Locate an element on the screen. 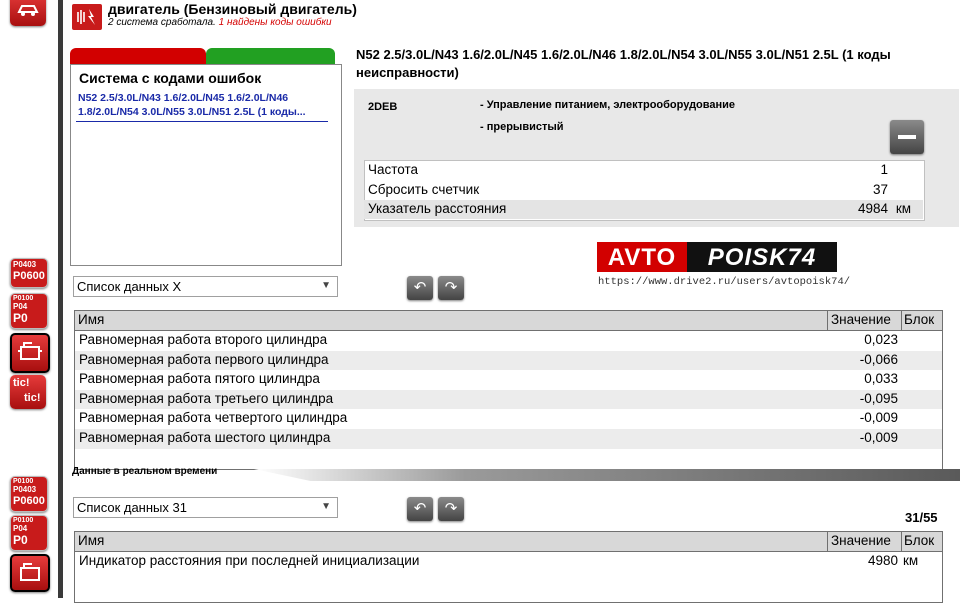 This screenshot has height=603, width=960. codes-found-text: 1 найдены коды ошибки is located at coordinates (275, 22).